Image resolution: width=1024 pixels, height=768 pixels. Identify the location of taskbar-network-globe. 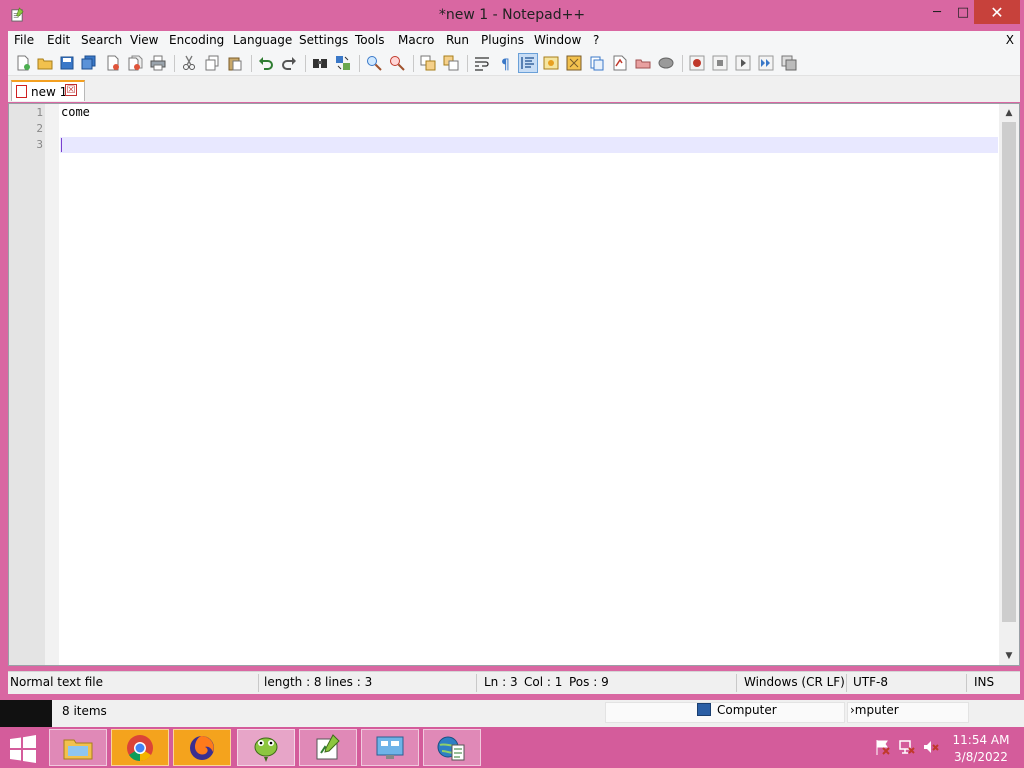
(452, 747).